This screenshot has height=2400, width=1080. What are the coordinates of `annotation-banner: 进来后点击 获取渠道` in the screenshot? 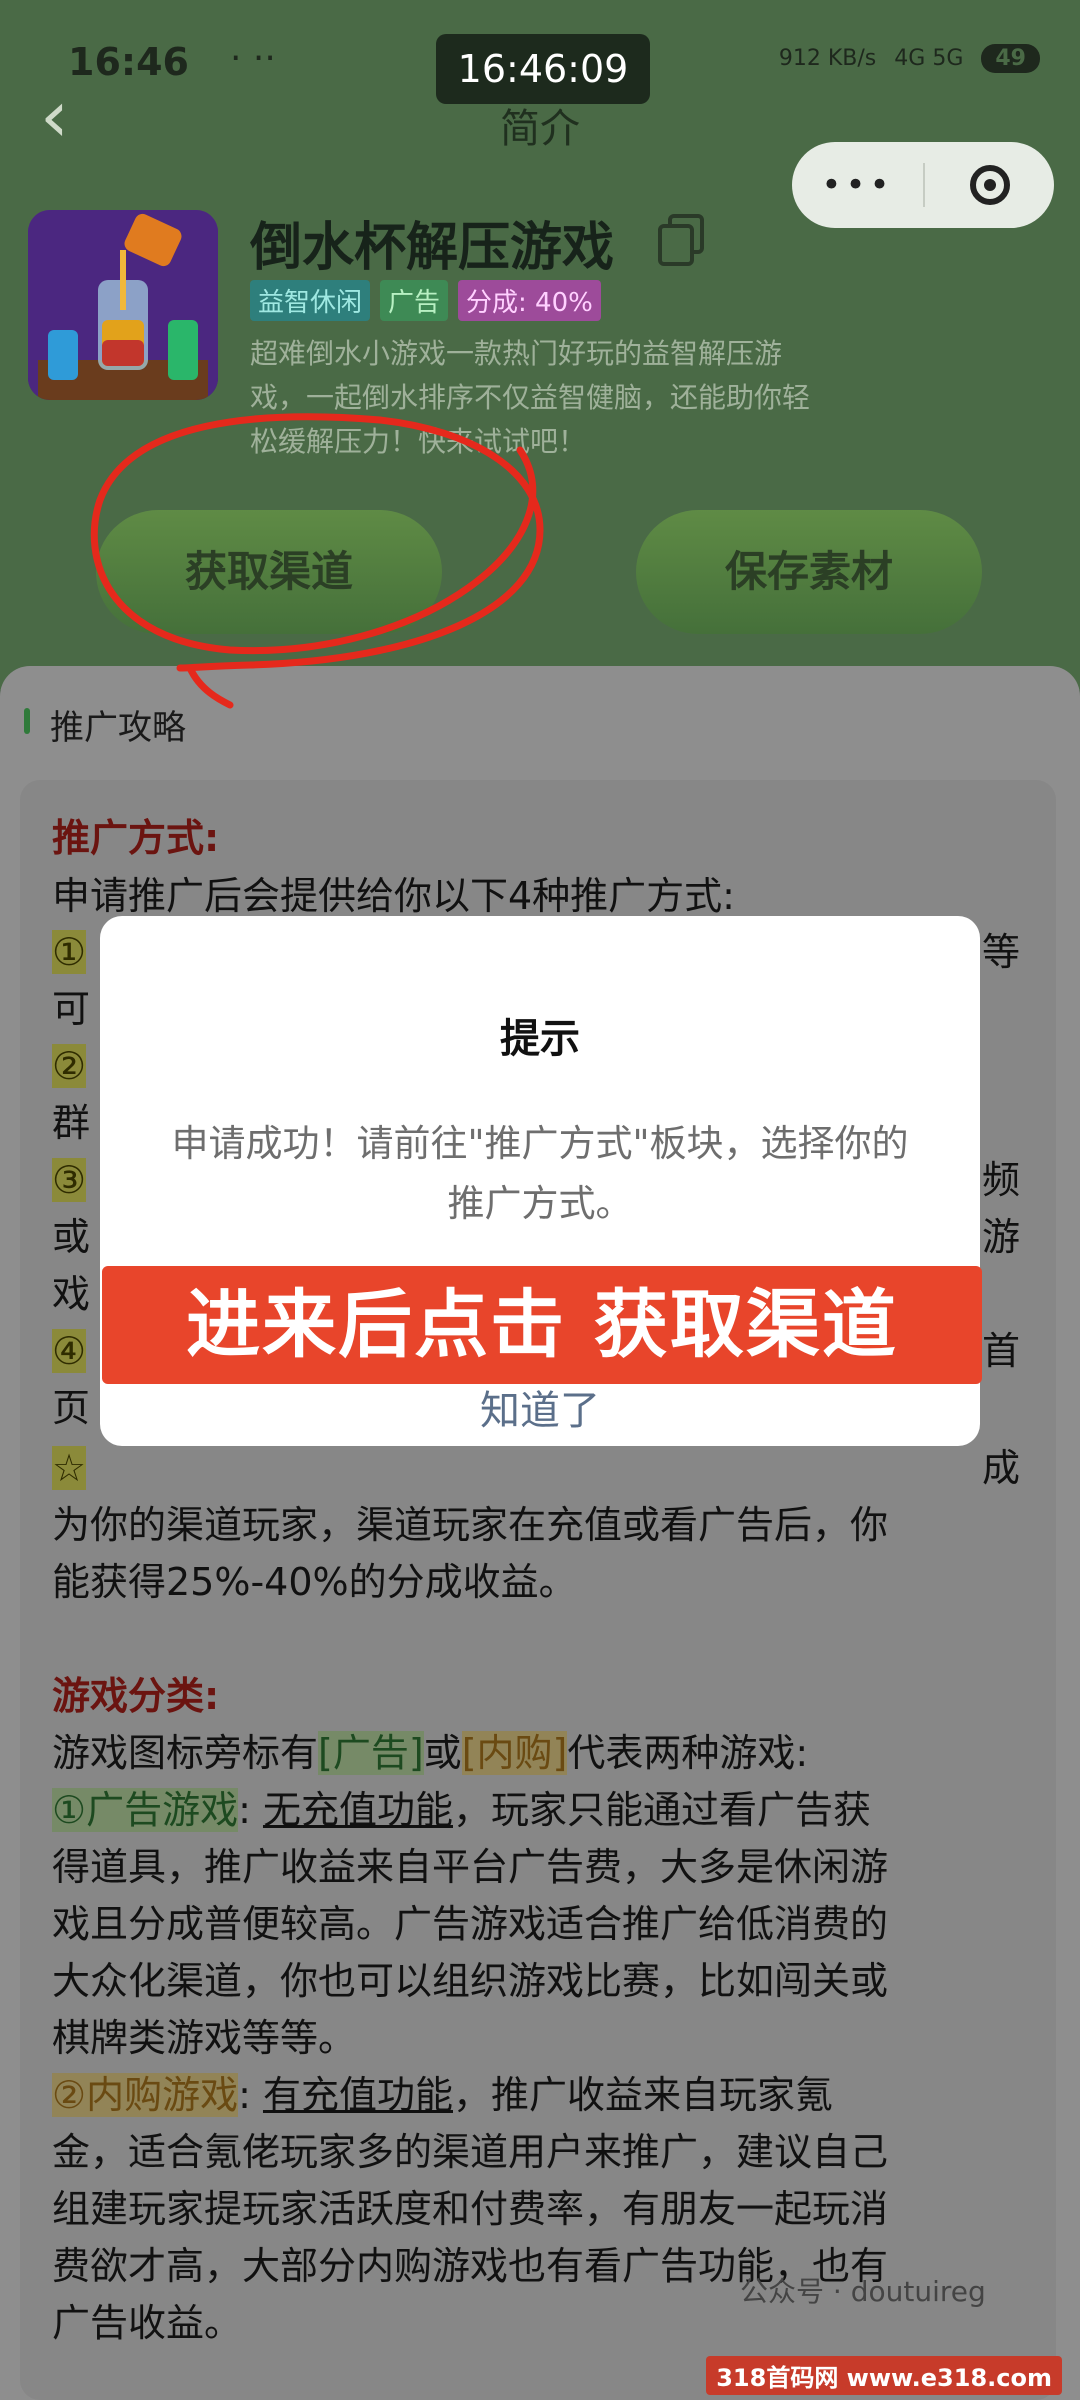 It's located at (542, 1325).